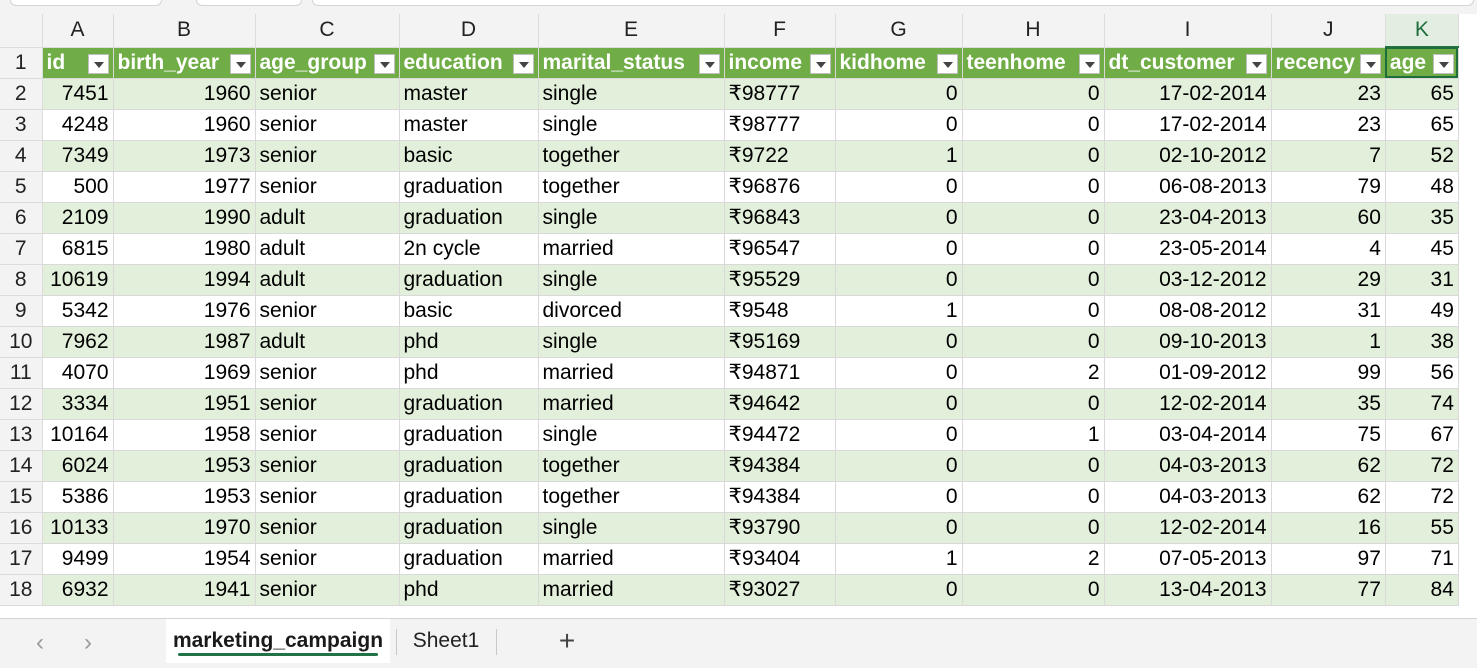 The height and width of the screenshot is (668, 1477). I want to click on cell: 1, so click(1328, 342).